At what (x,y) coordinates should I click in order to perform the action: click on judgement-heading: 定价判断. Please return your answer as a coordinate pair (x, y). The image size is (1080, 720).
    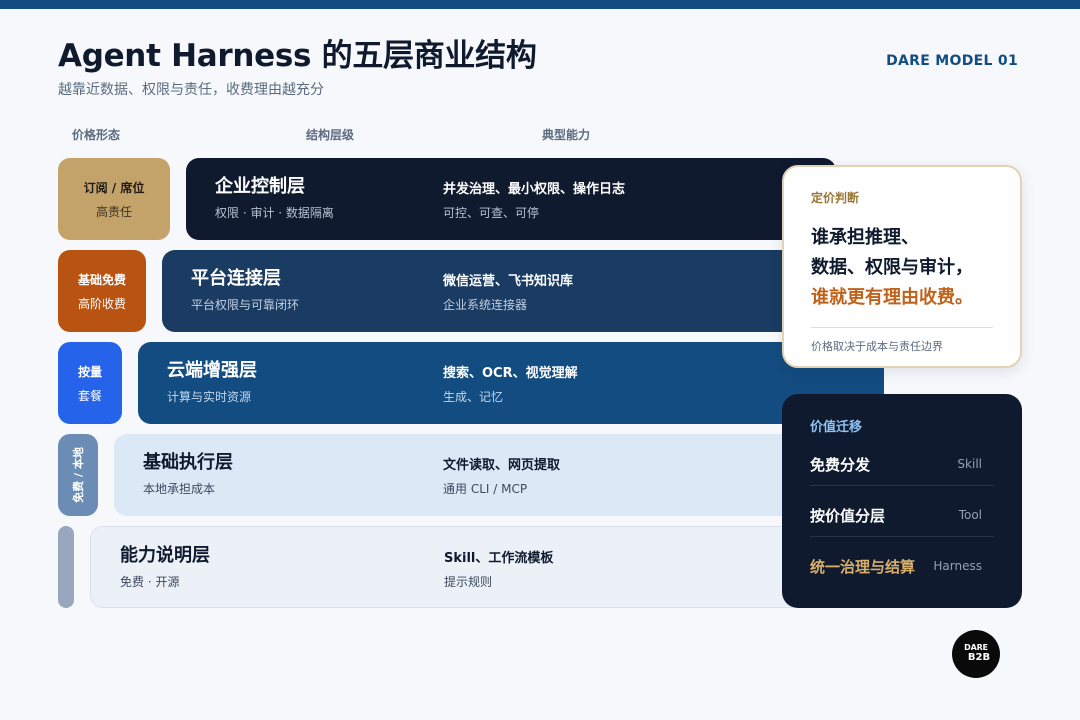
    Looking at the image, I should click on (835, 198).